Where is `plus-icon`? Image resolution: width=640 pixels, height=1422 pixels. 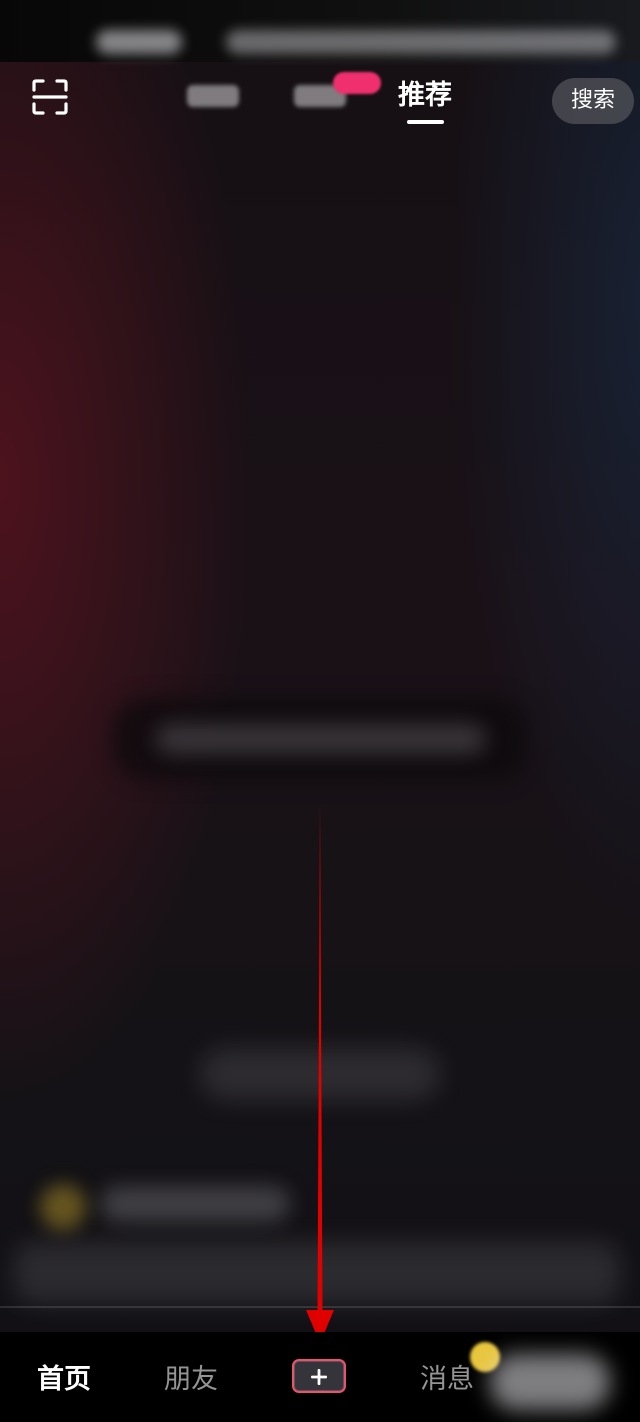
plus-icon is located at coordinates (319, 1377).